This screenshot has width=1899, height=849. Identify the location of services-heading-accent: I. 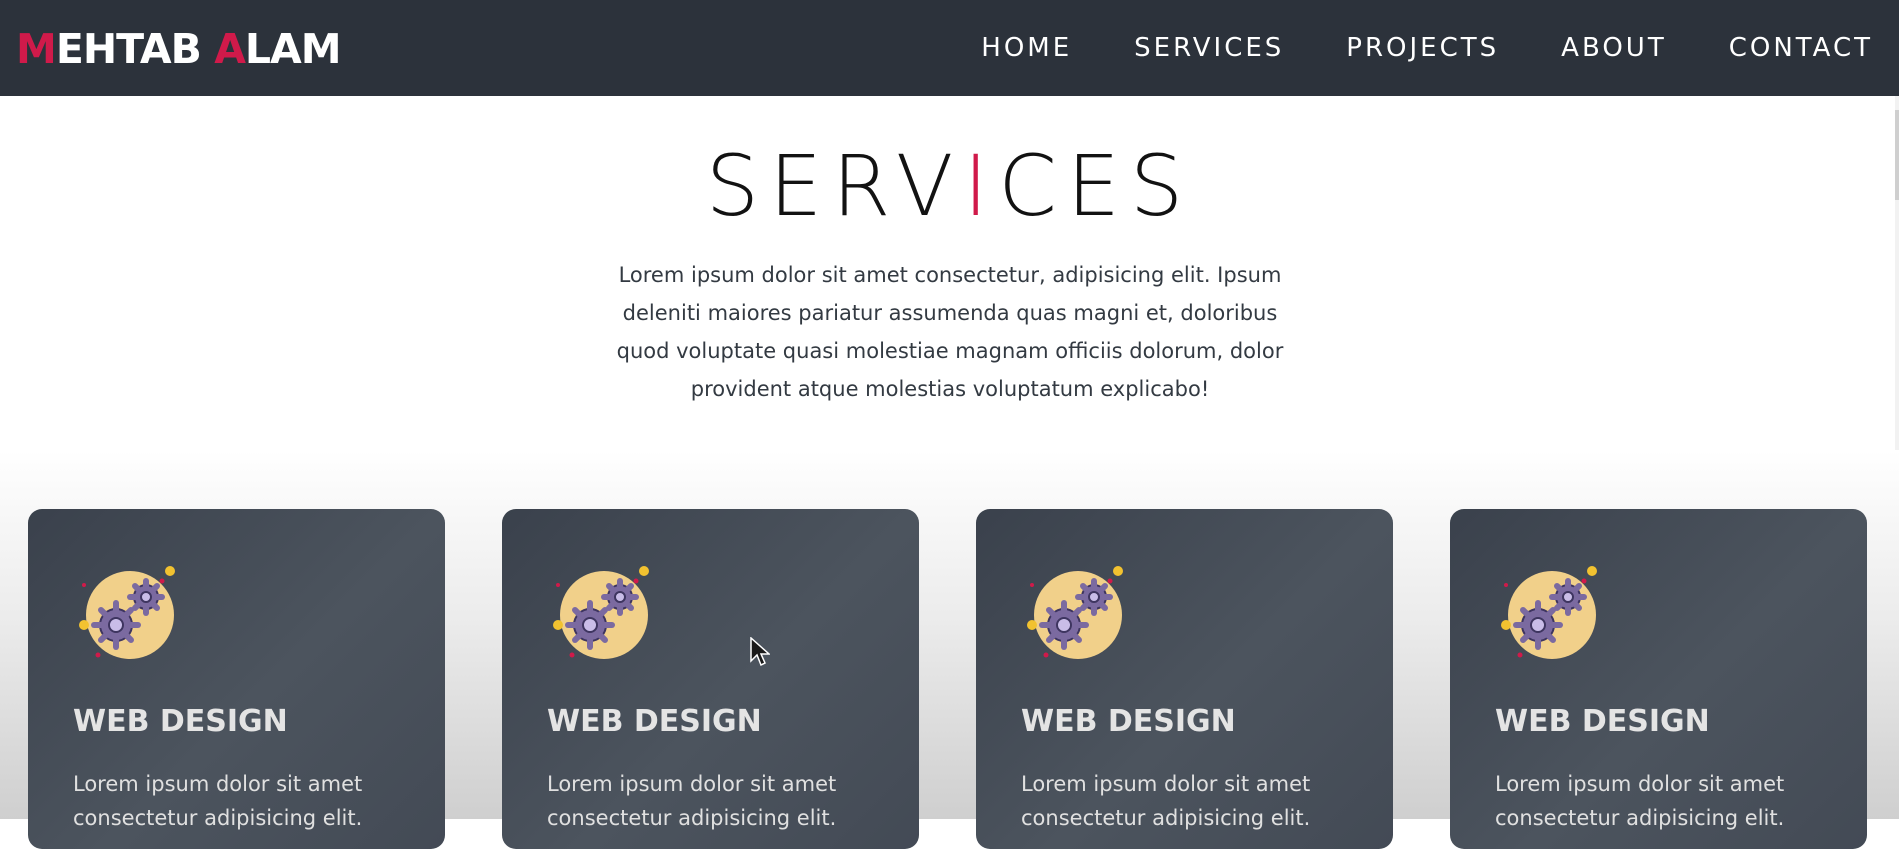
(981, 186).